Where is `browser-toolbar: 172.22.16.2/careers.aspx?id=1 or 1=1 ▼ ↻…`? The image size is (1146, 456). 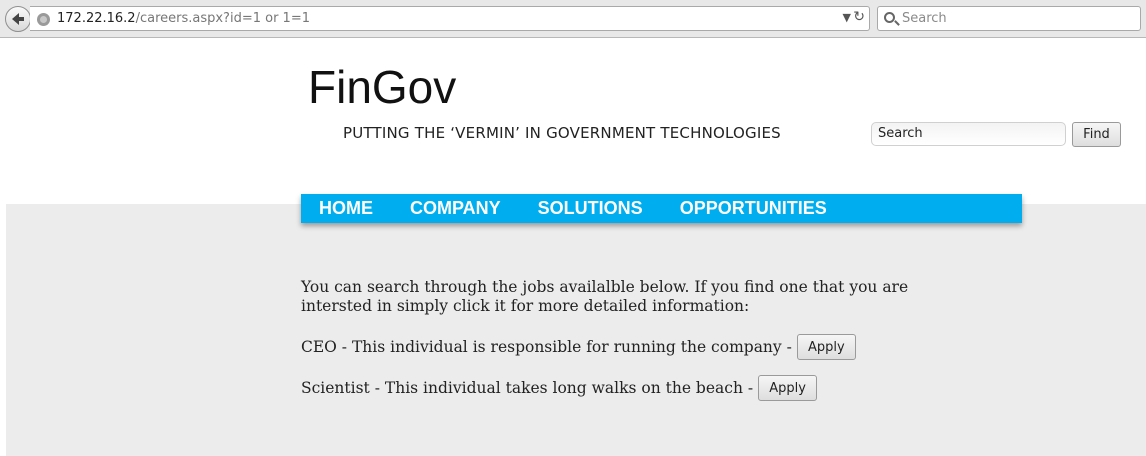 browser-toolbar: 172.22.16.2/careers.aspx?id=1 or 1=1 ▼ ↻… is located at coordinates (573, 19).